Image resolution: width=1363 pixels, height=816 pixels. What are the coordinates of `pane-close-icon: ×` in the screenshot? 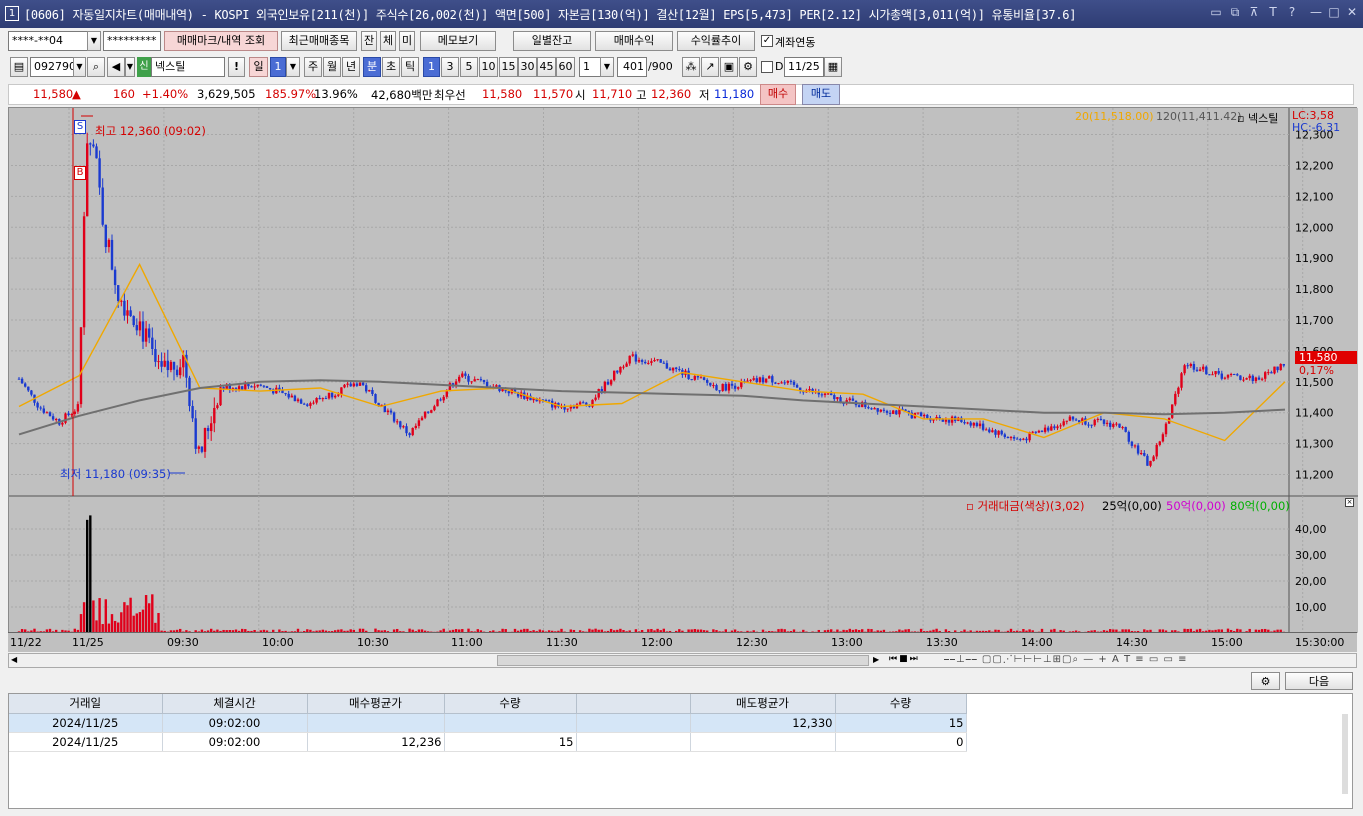 It's located at (1349, 502).